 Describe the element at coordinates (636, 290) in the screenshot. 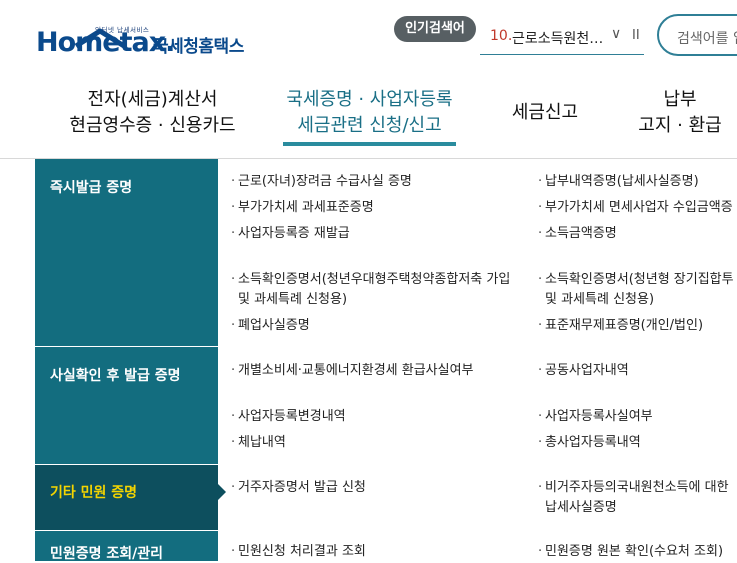

I see `link-income-confirm-youth-investment: 소득확인증명서(청년형 장기집합투 및 과세특례 신청용)` at that location.